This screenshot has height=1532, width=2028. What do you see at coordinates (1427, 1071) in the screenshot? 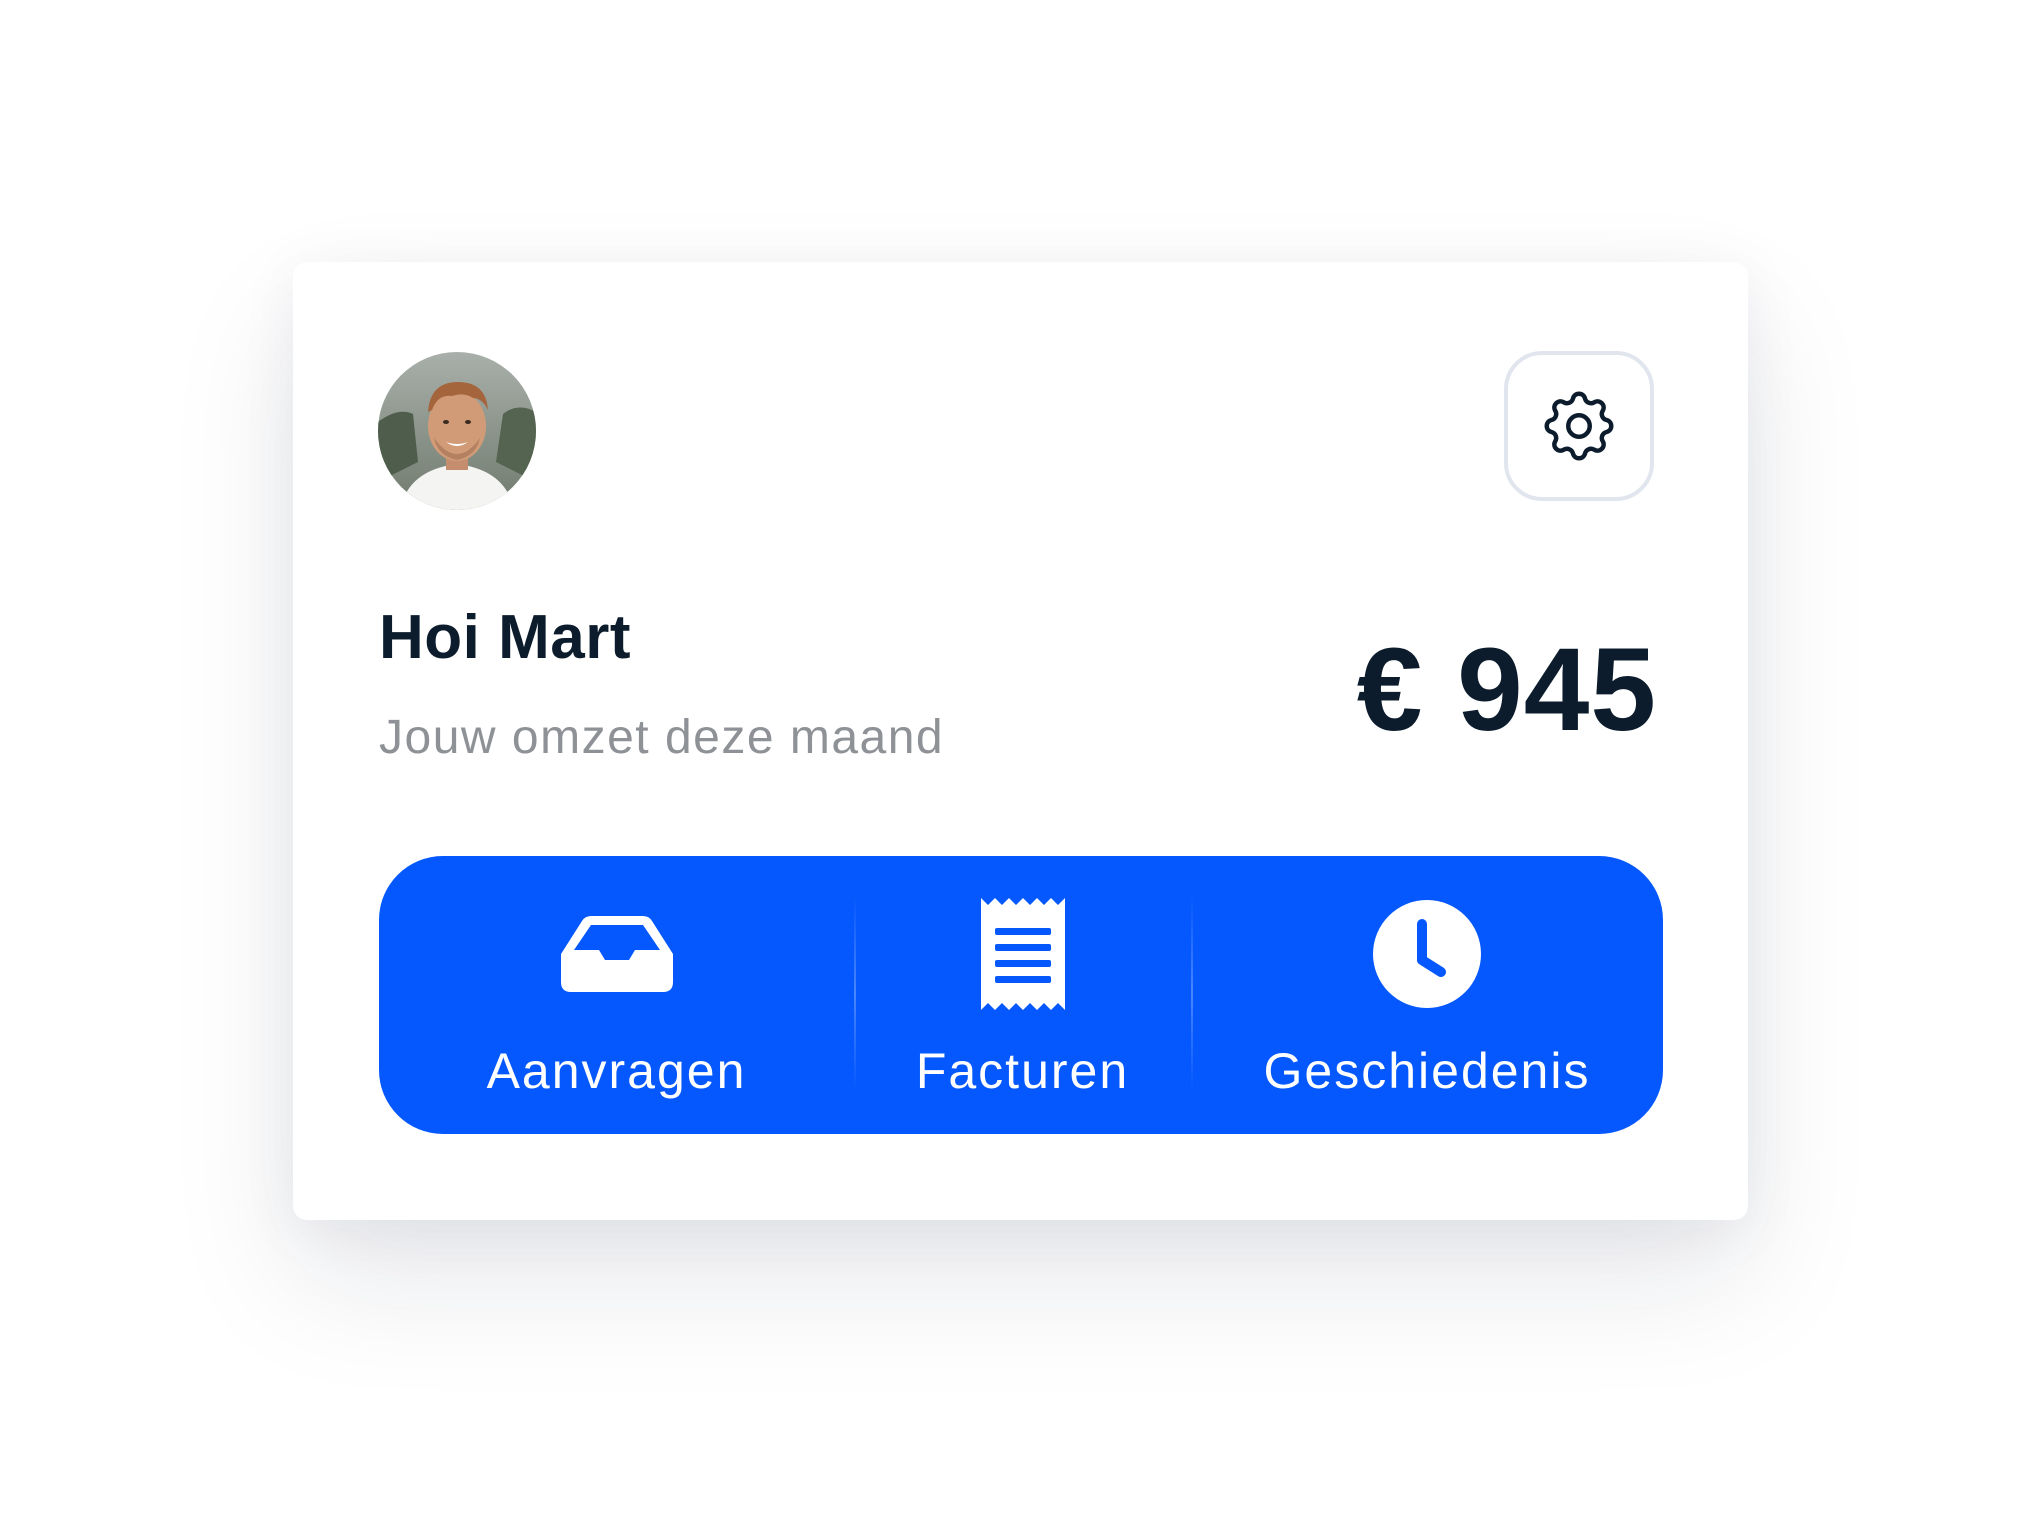
I see `geschiedenis-label: Geschiedenis` at bounding box center [1427, 1071].